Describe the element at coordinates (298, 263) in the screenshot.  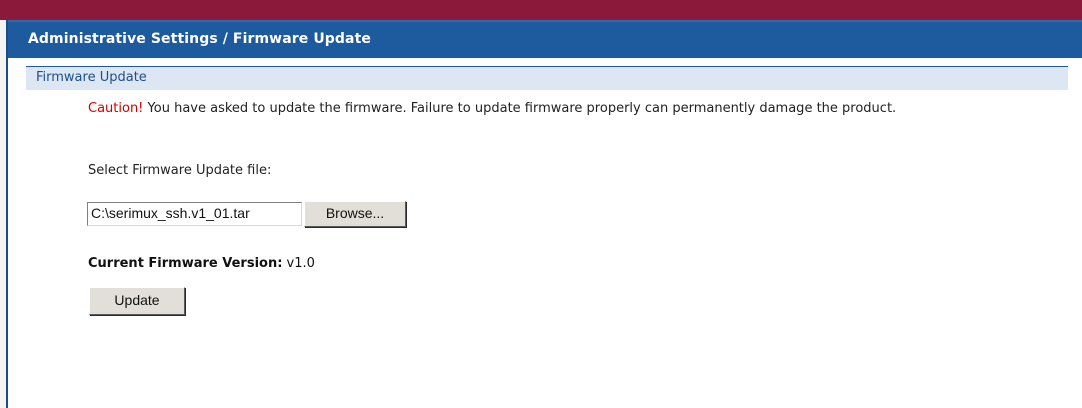
I see `current-version-value: v1.0` at that location.